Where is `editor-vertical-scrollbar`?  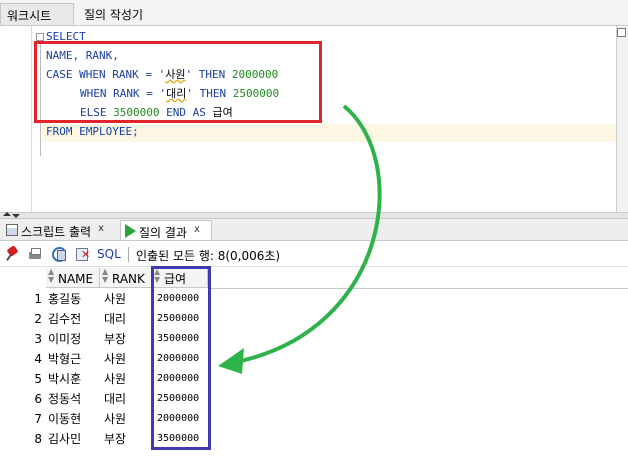 editor-vertical-scrollbar is located at coordinates (622, 119).